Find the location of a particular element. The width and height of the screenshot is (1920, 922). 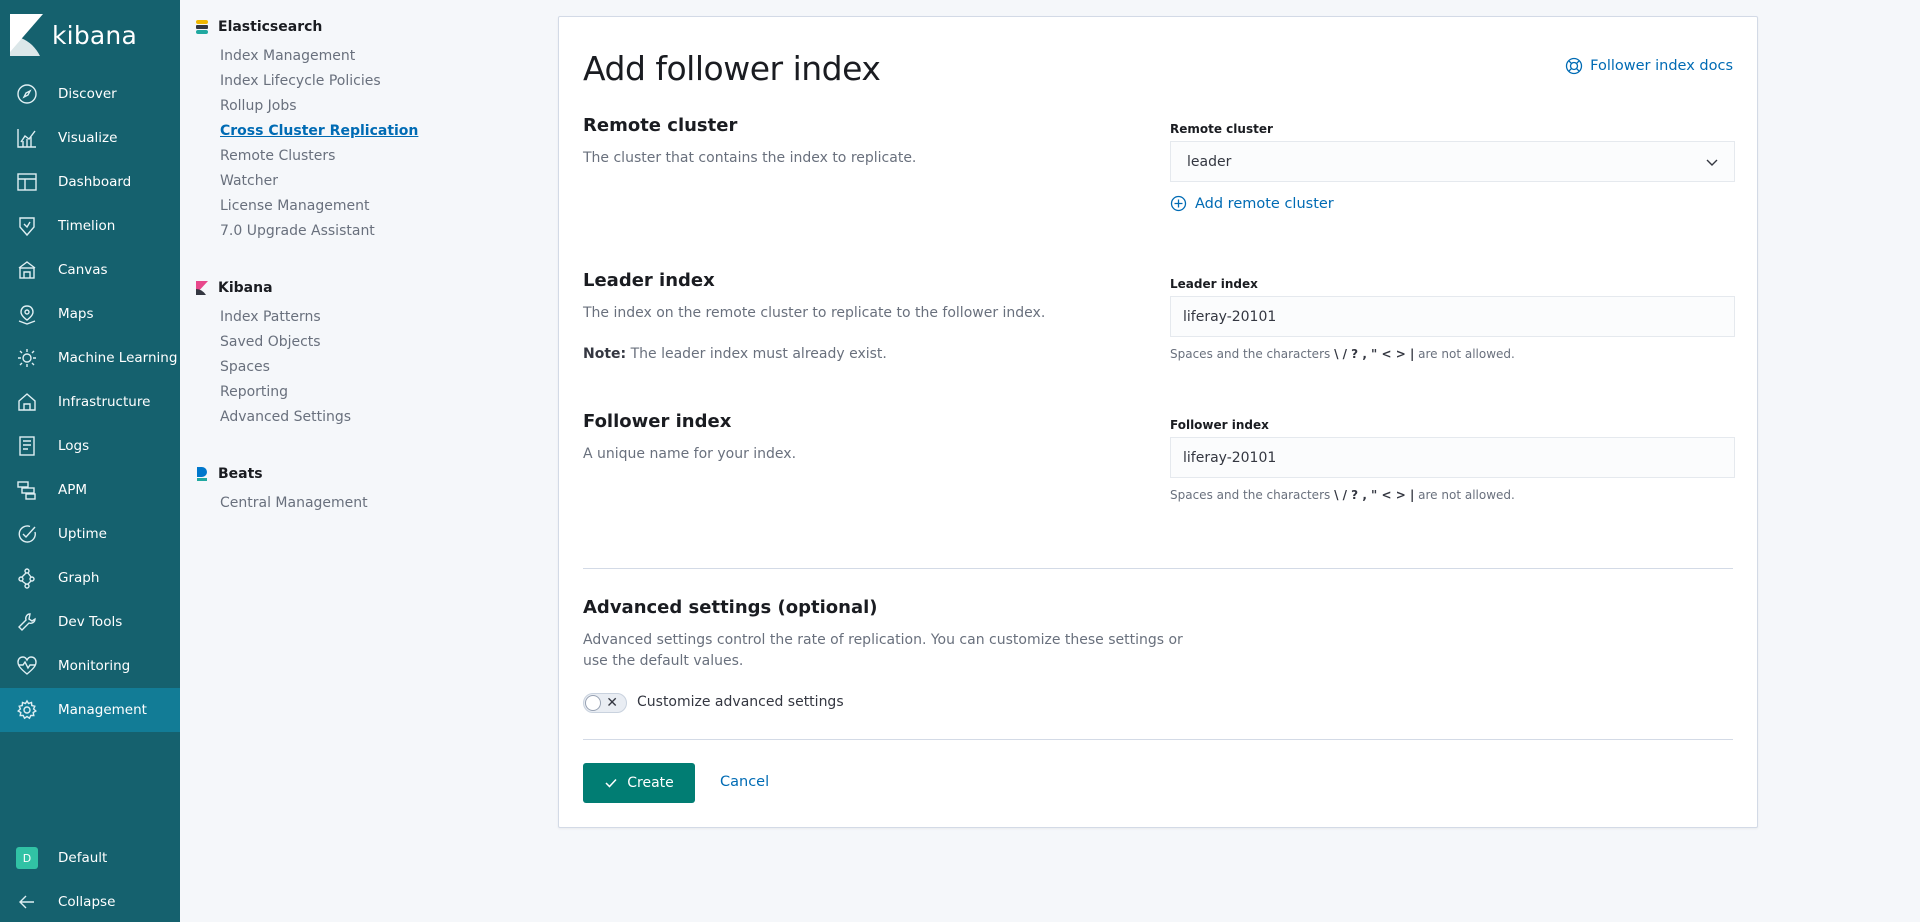

cancel-button: Cancel is located at coordinates (744, 782).